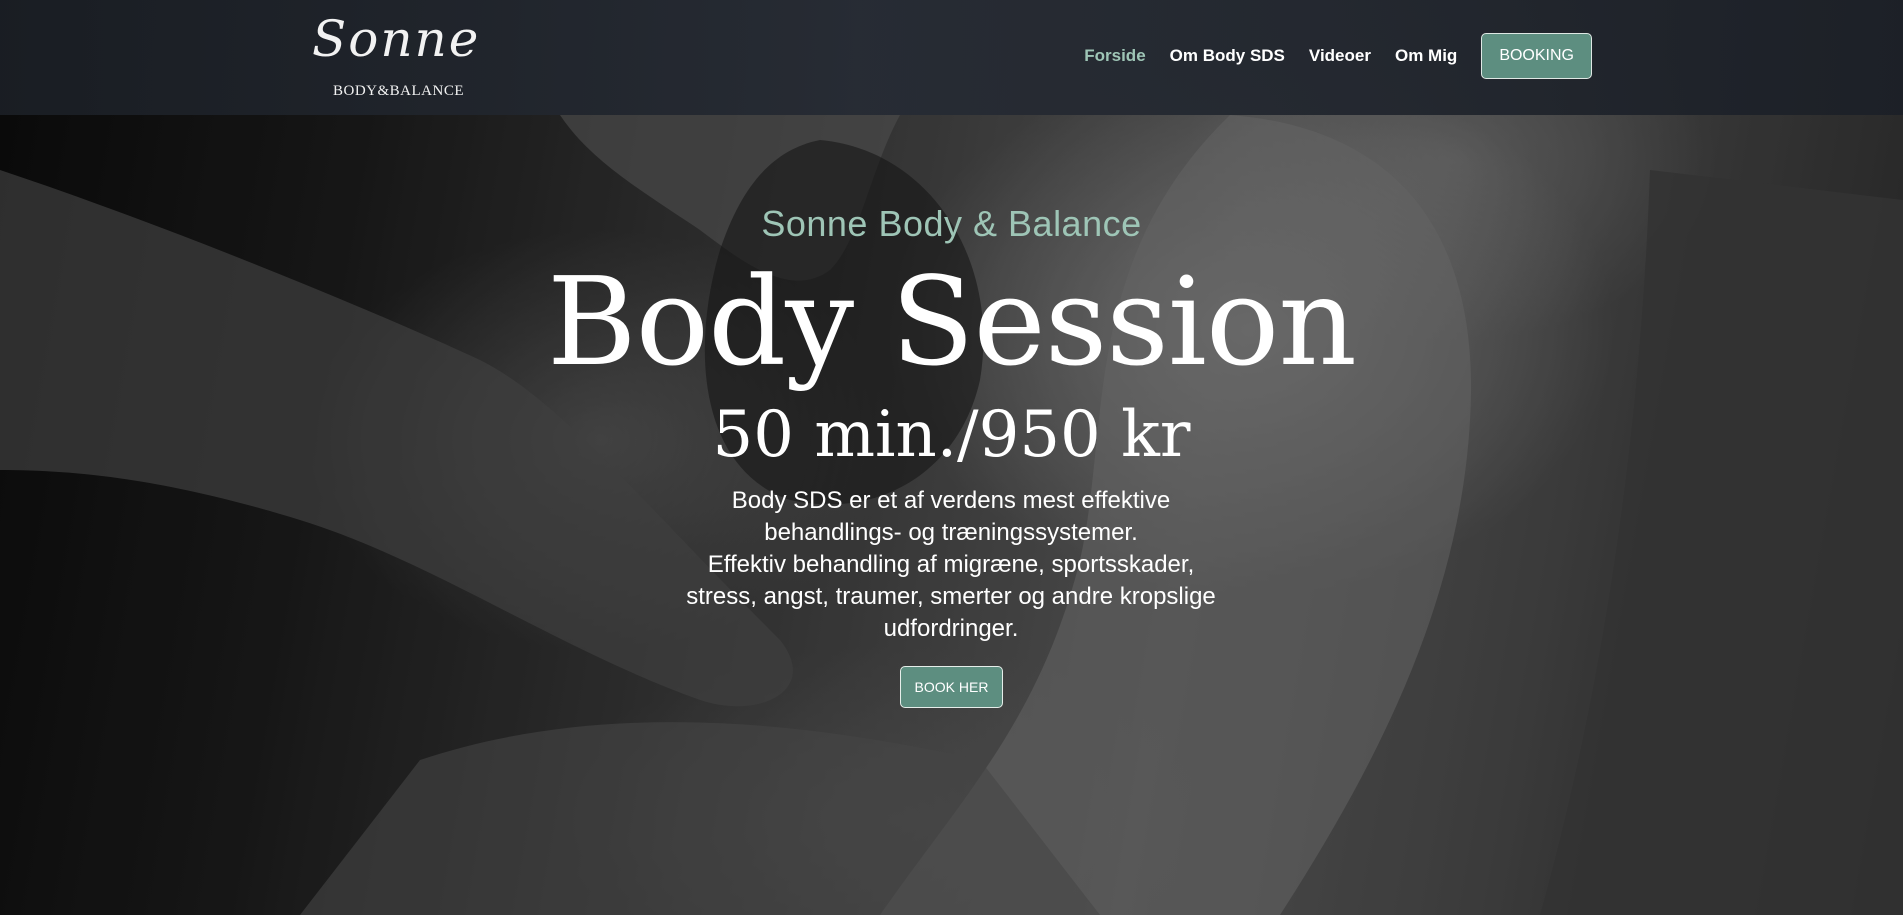  I want to click on nav-item-forside: Forside, so click(1114, 56).